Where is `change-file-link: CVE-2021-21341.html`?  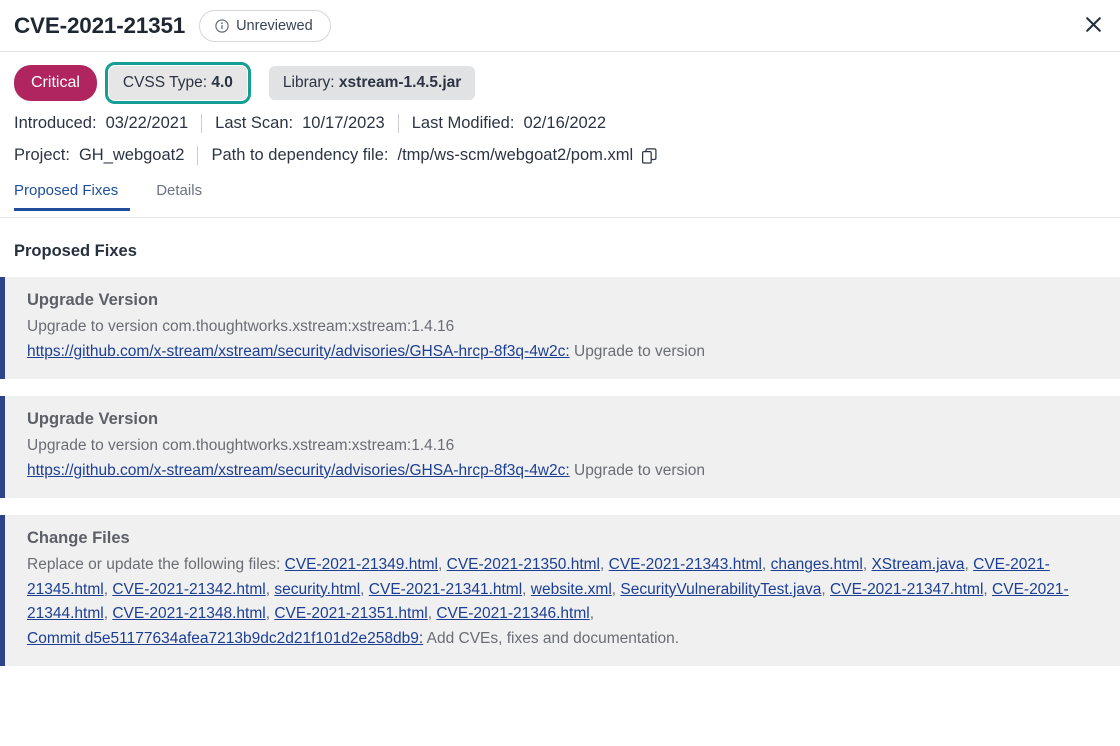
change-file-link: CVE-2021-21341.html is located at coordinates (445, 589).